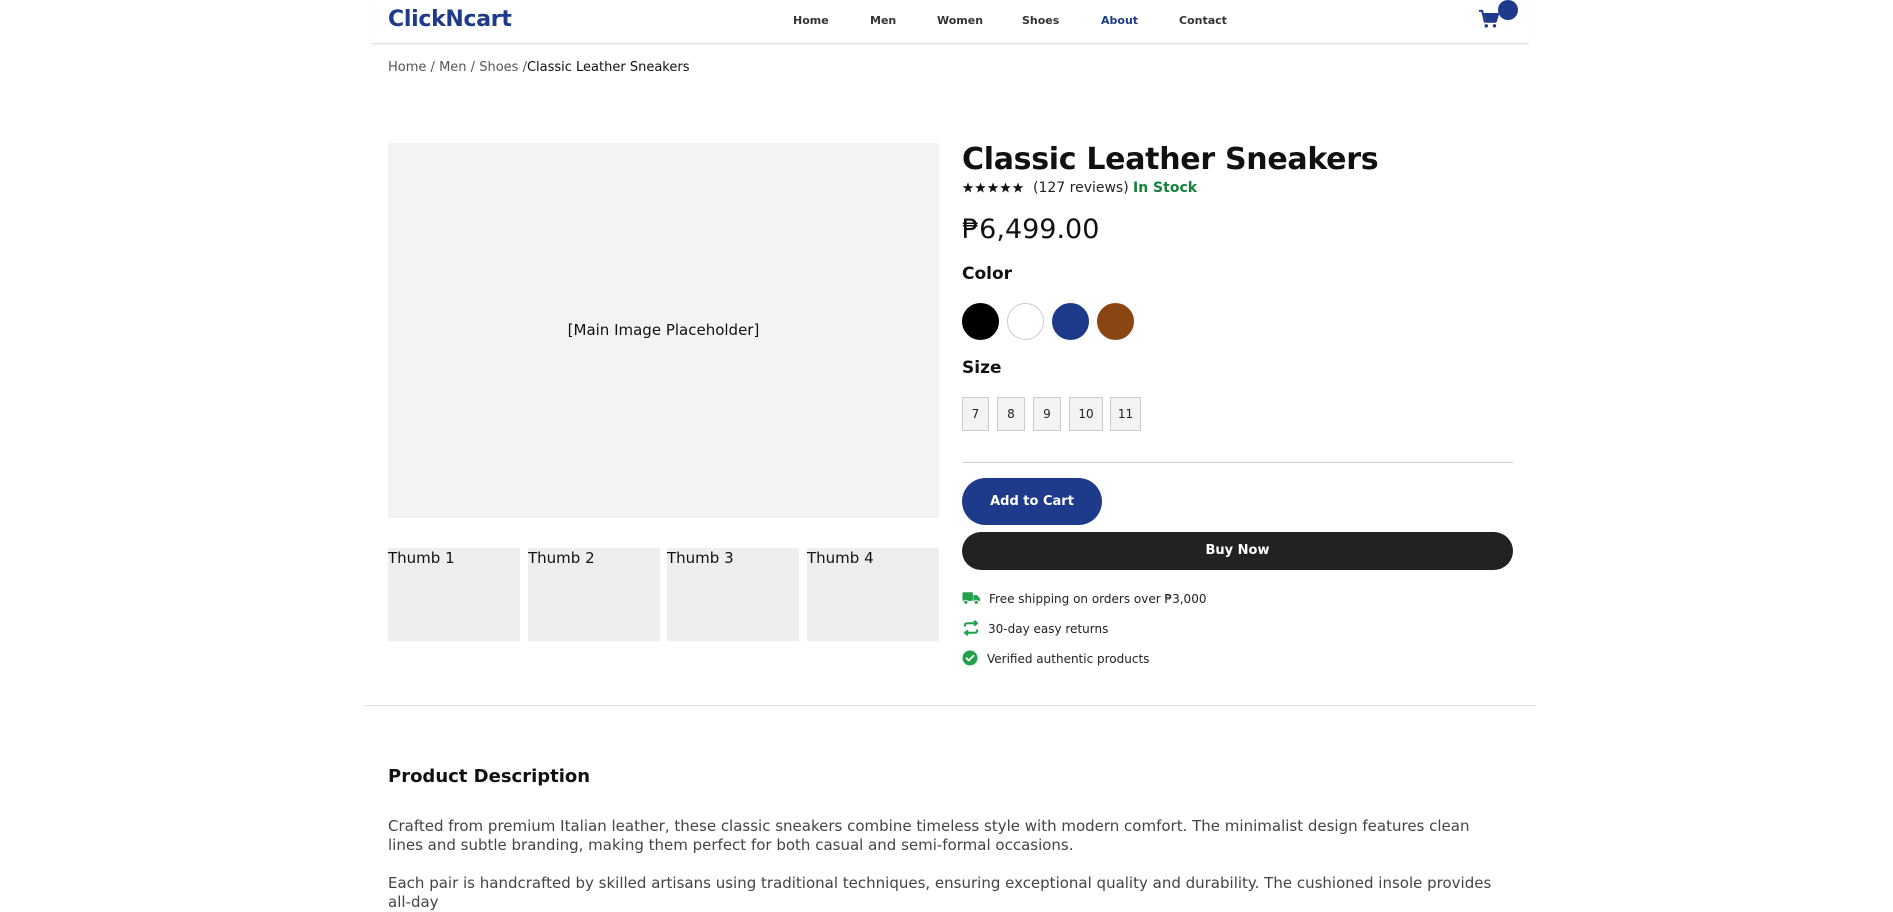 This screenshot has height=912, width=1893. I want to click on truck-icon, so click(971, 598).